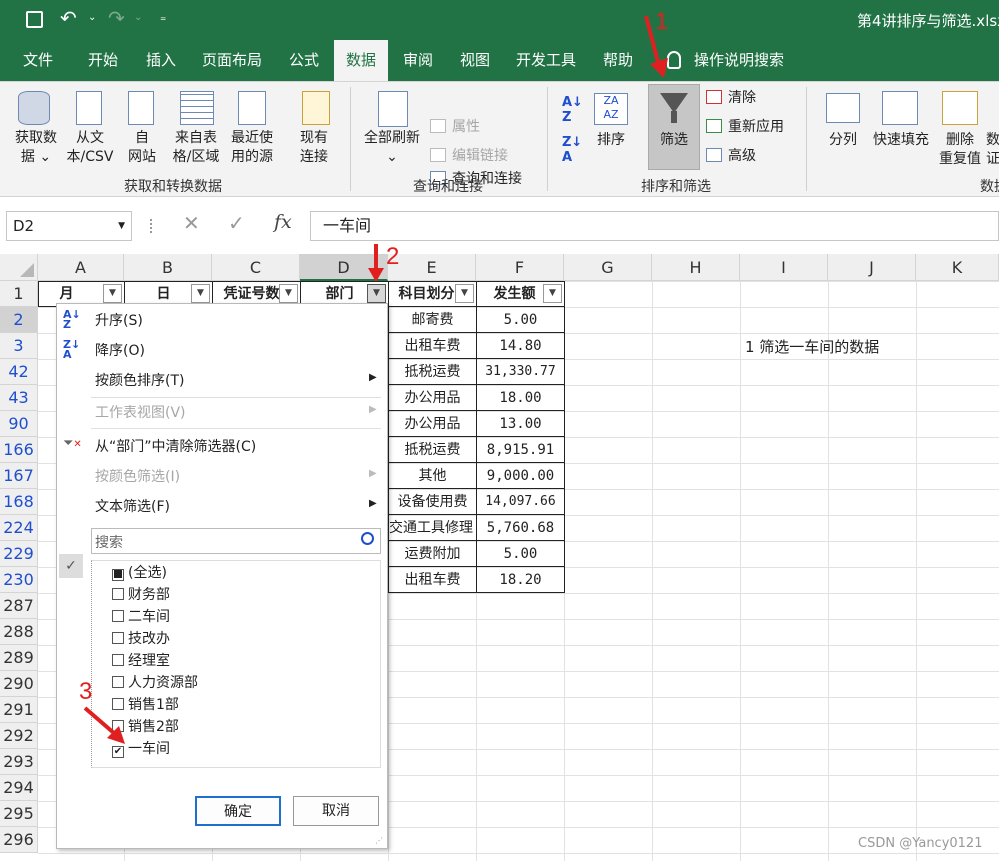  I want to click on tab-developer: 开发工具, so click(546, 60).